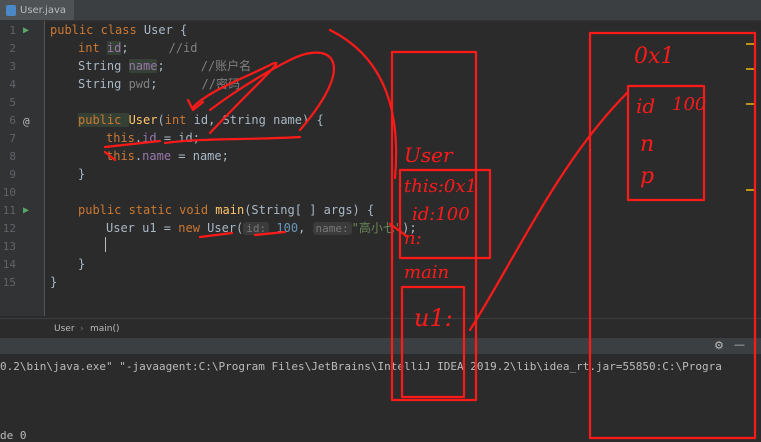 The width and height of the screenshot is (761, 442). I want to click on tick-mark, so click(110, 156).